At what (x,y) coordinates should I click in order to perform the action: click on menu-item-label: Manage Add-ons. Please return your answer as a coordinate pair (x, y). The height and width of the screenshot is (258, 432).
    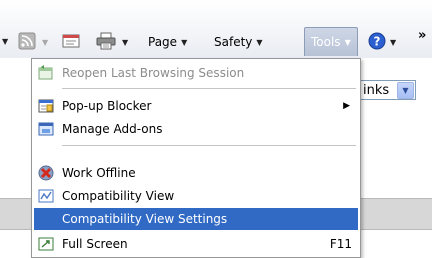
    Looking at the image, I should click on (112, 129).